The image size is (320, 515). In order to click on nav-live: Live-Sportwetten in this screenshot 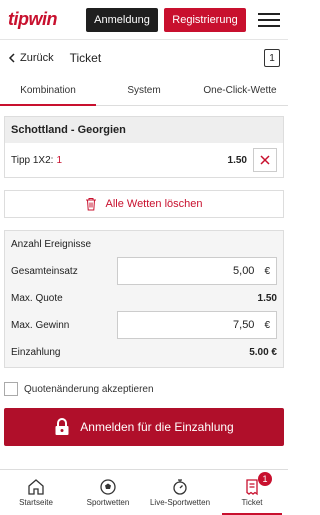, I will do `click(180, 492)`.